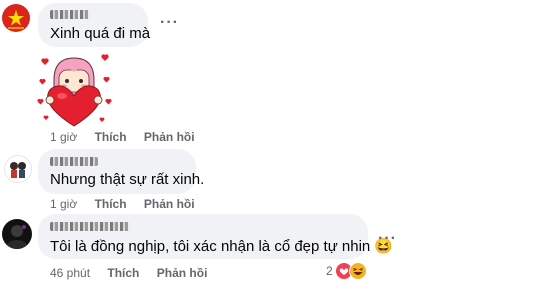 The width and height of the screenshot is (550, 289). Describe the element at coordinates (100, 33) in the screenshot. I see `comment-text: Xinh quá đi mà` at that location.